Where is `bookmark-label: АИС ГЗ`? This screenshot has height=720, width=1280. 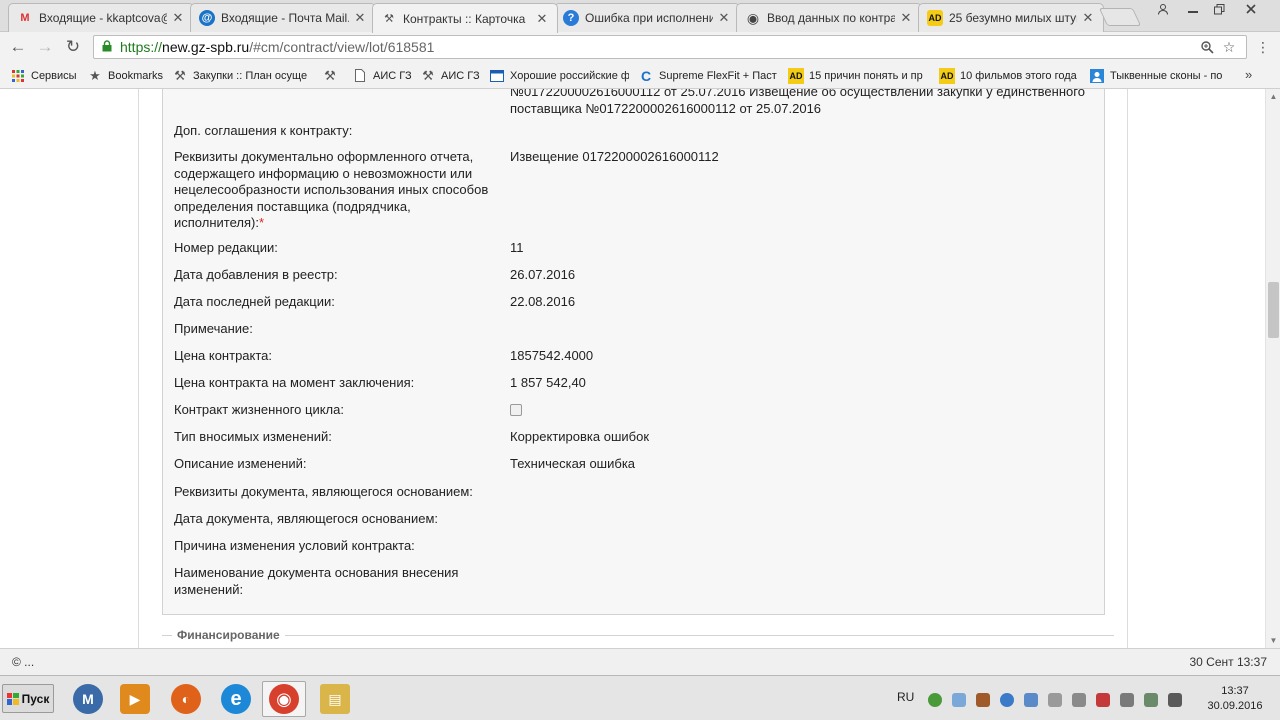 bookmark-label: АИС ГЗ is located at coordinates (460, 75).